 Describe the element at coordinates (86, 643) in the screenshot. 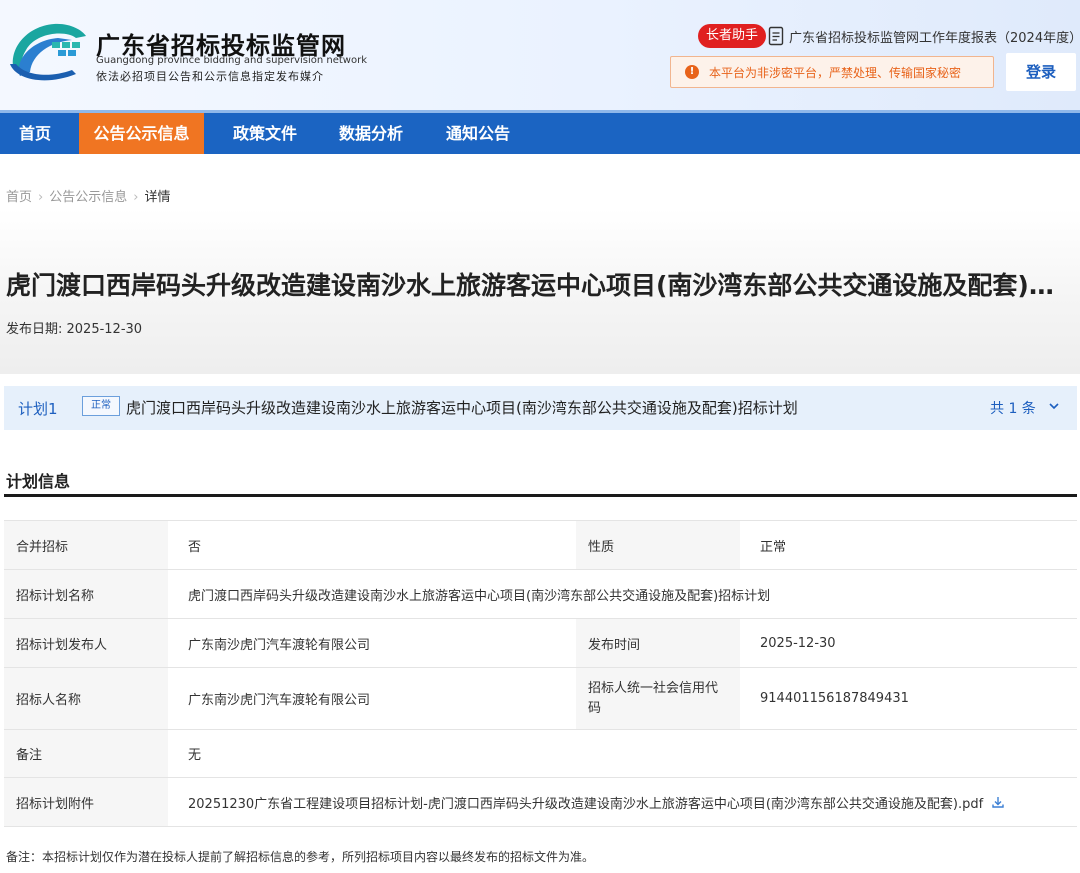

I see `publisher-label: 招标计划发布人` at that location.